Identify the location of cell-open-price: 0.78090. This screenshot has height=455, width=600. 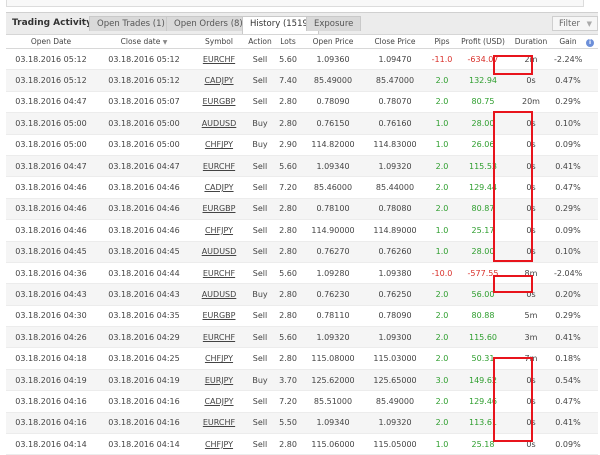
(333, 102).